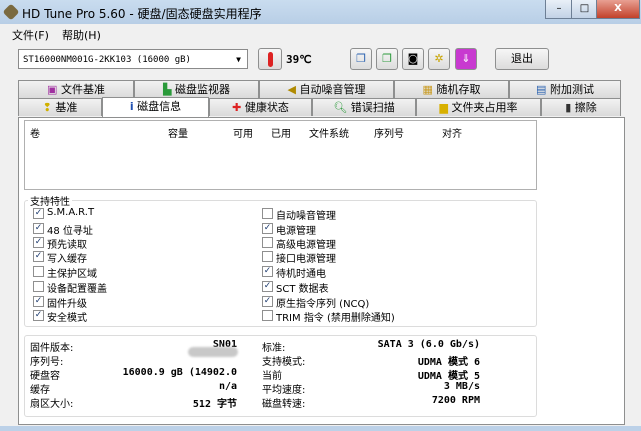 The image size is (641, 431). Describe the element at coordinates (329, 132) in the screenshot. I see `col-filesystem: 文件系统` at that location.